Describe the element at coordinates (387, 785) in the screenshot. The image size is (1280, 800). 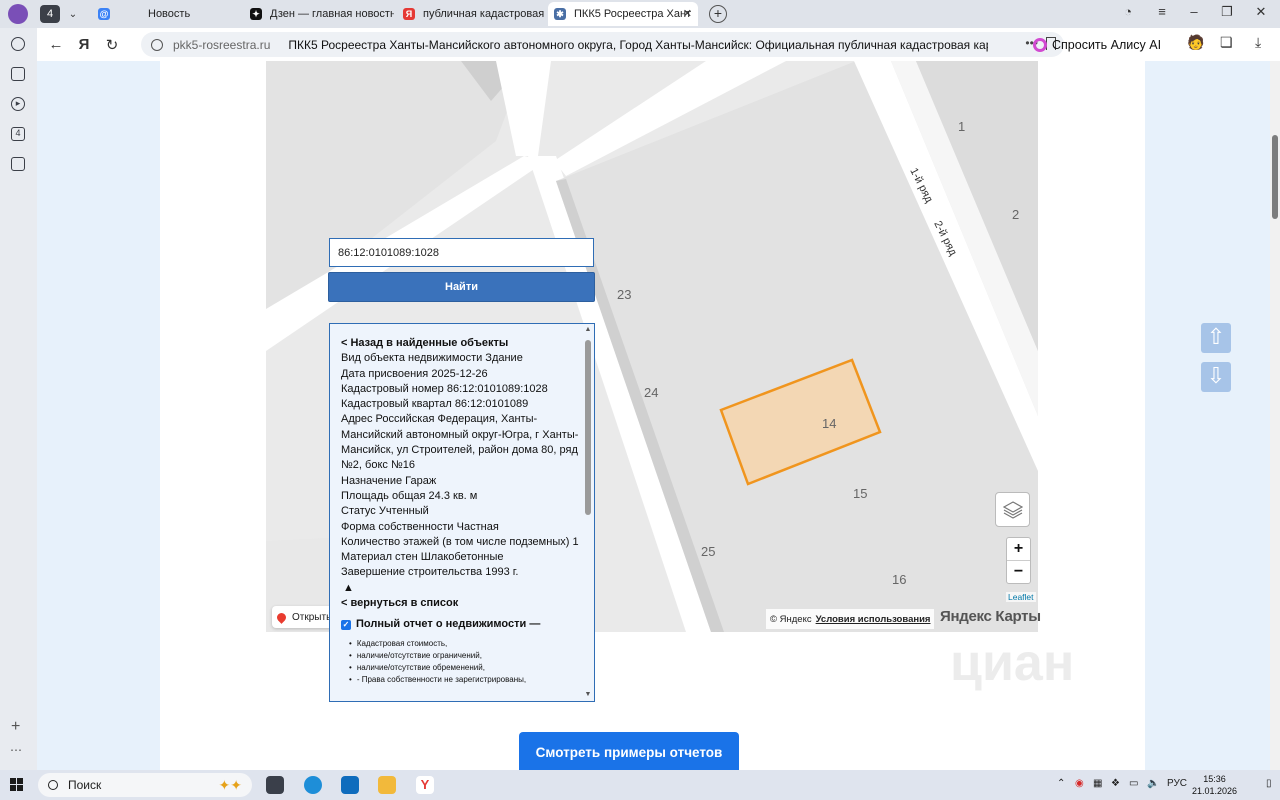
I see `file-explorer-icon` at that location.